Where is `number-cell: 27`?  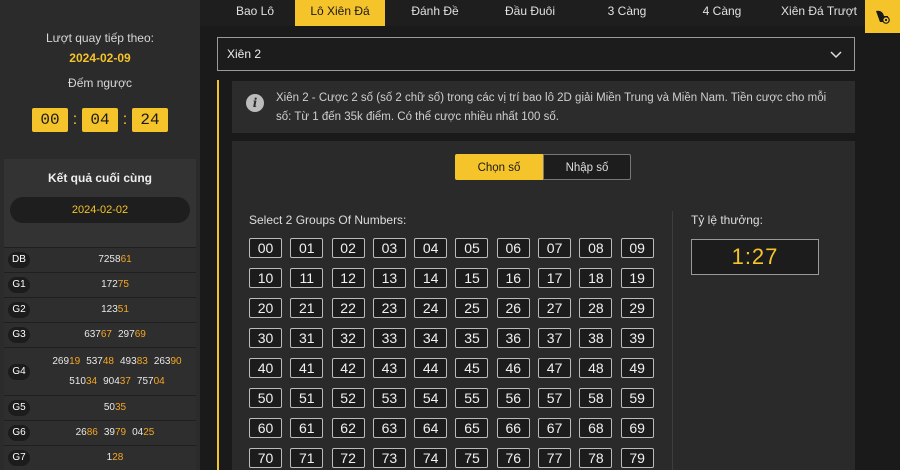 number-cell: 27 is located at coordinates (555, 308).